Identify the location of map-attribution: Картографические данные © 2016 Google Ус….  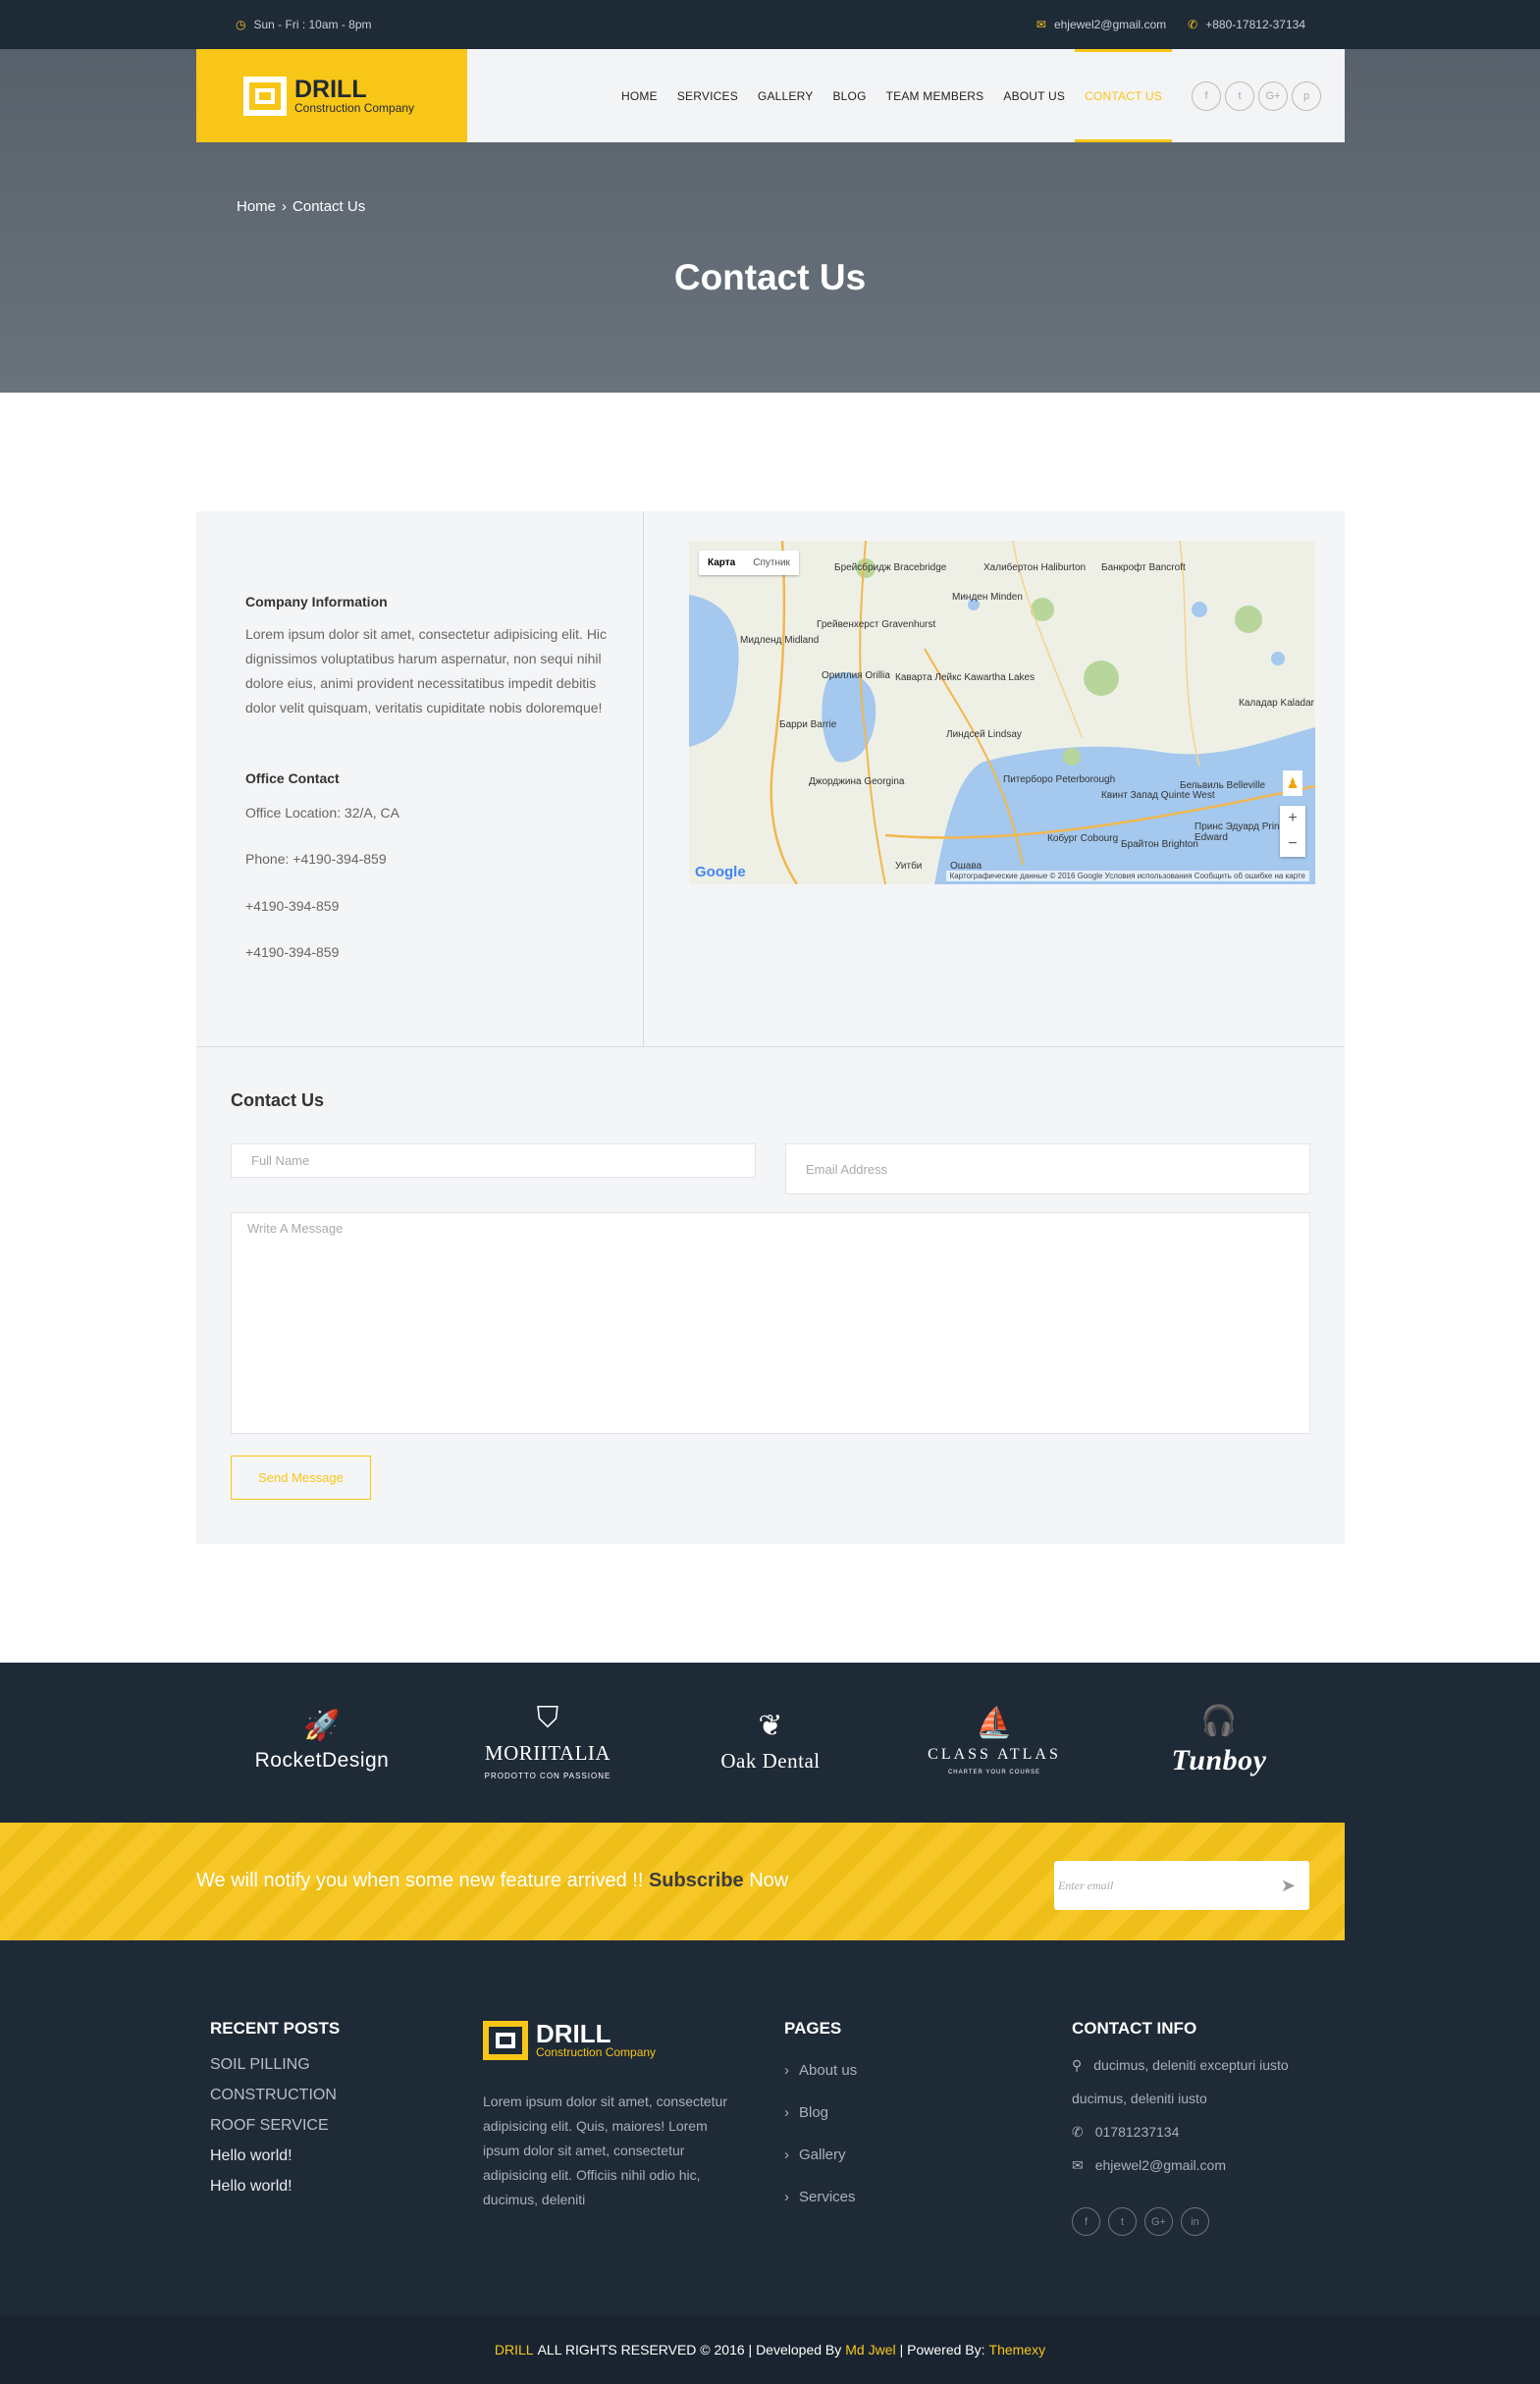
(1127, 876).